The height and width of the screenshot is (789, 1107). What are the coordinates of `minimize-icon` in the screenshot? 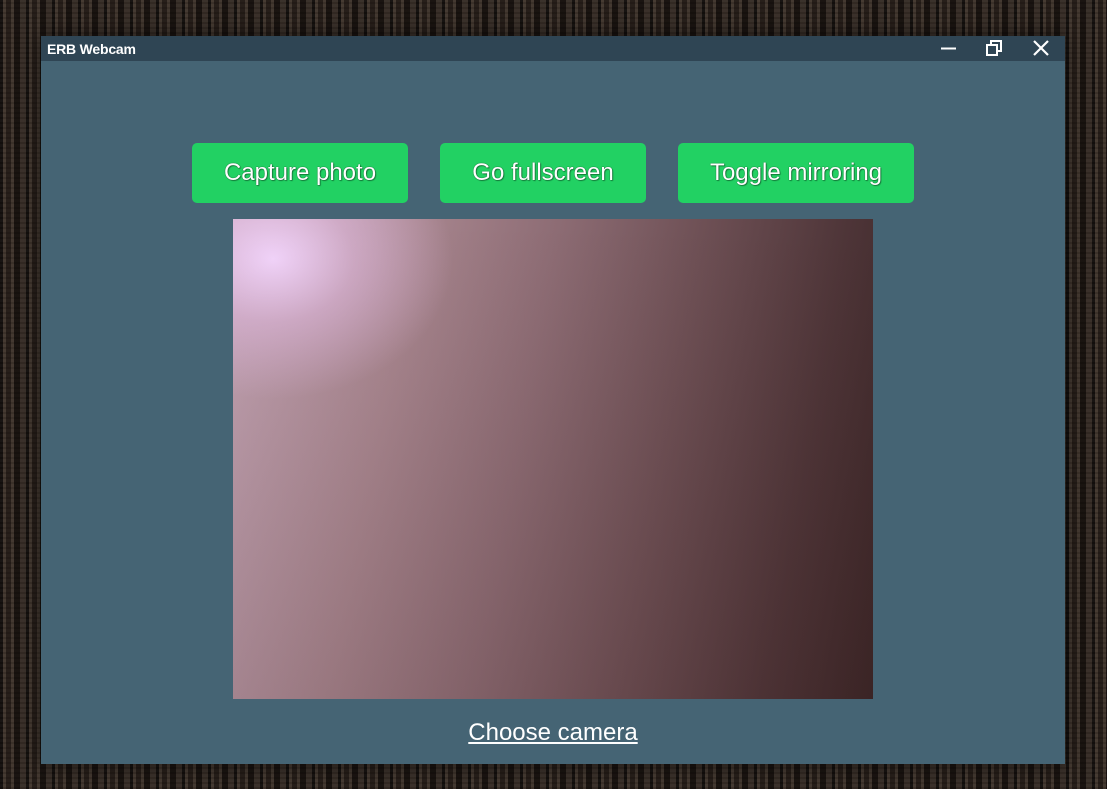 It's located at (948, 48).